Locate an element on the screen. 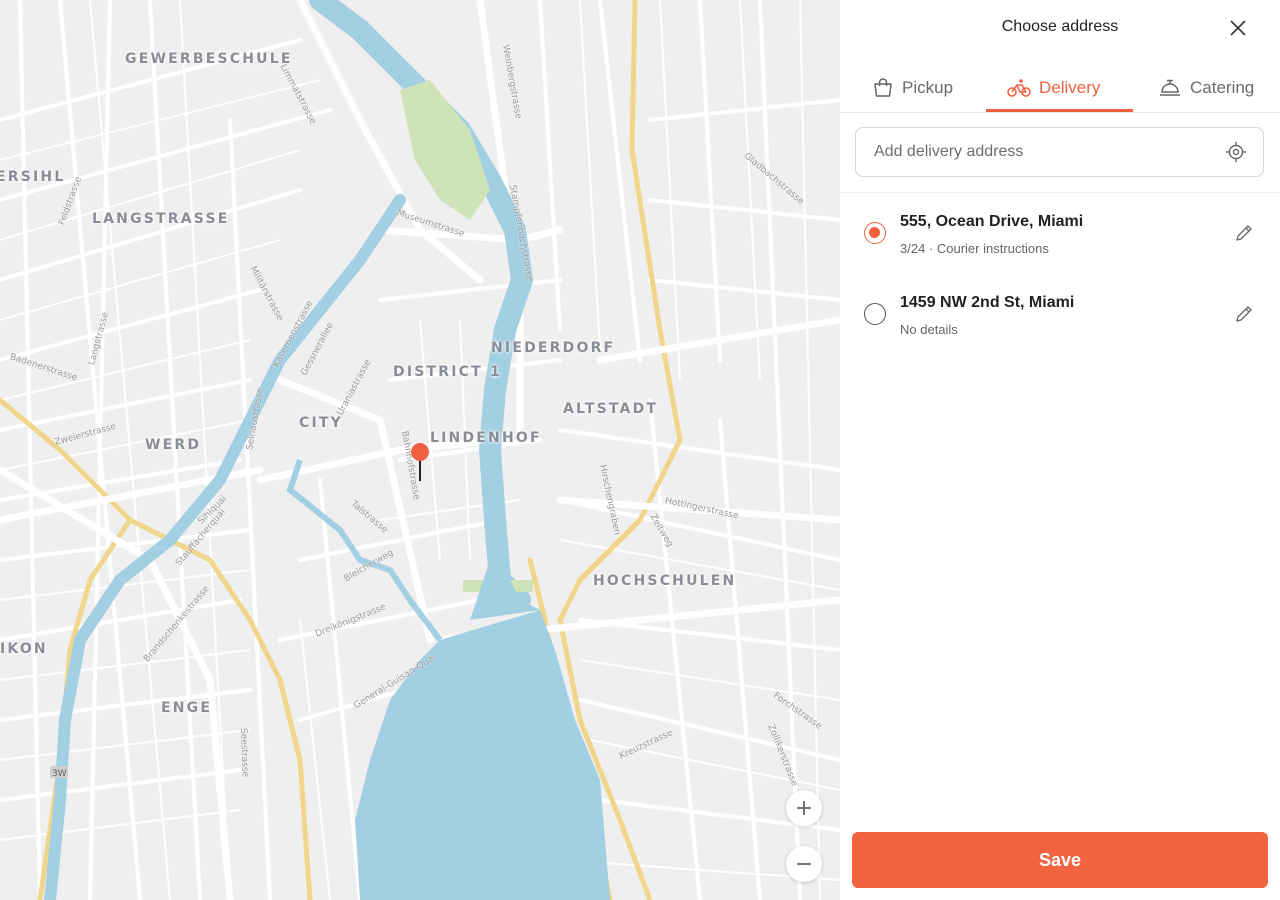 Image resolution: width=1280 pixels, height=900 pixels. plus-icon is located at coordinates (804, 808).